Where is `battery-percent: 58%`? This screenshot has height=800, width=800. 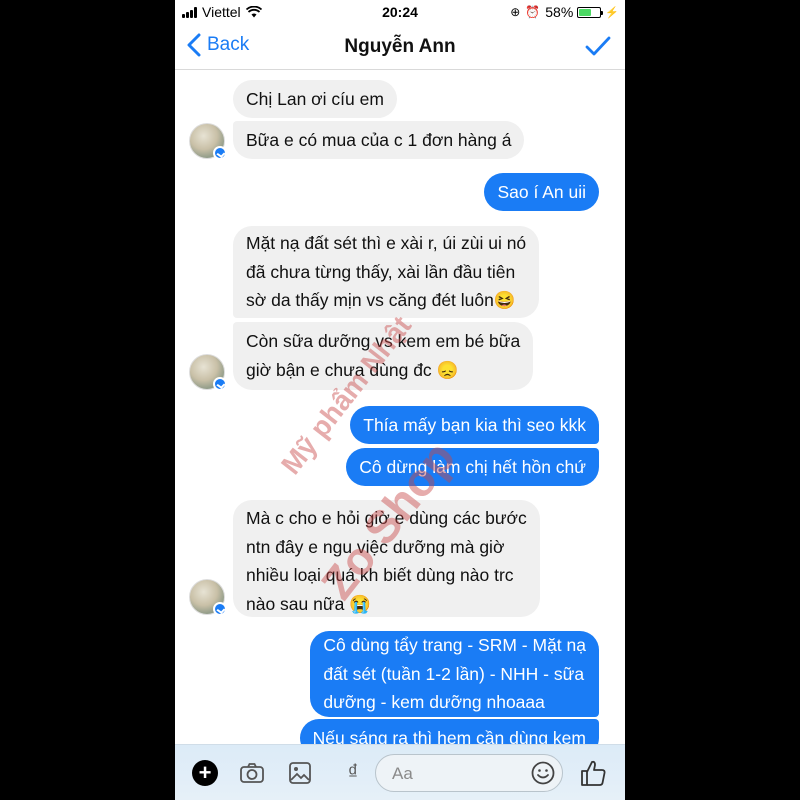 battery-percent: 58% is located at coordinates (559, 12).